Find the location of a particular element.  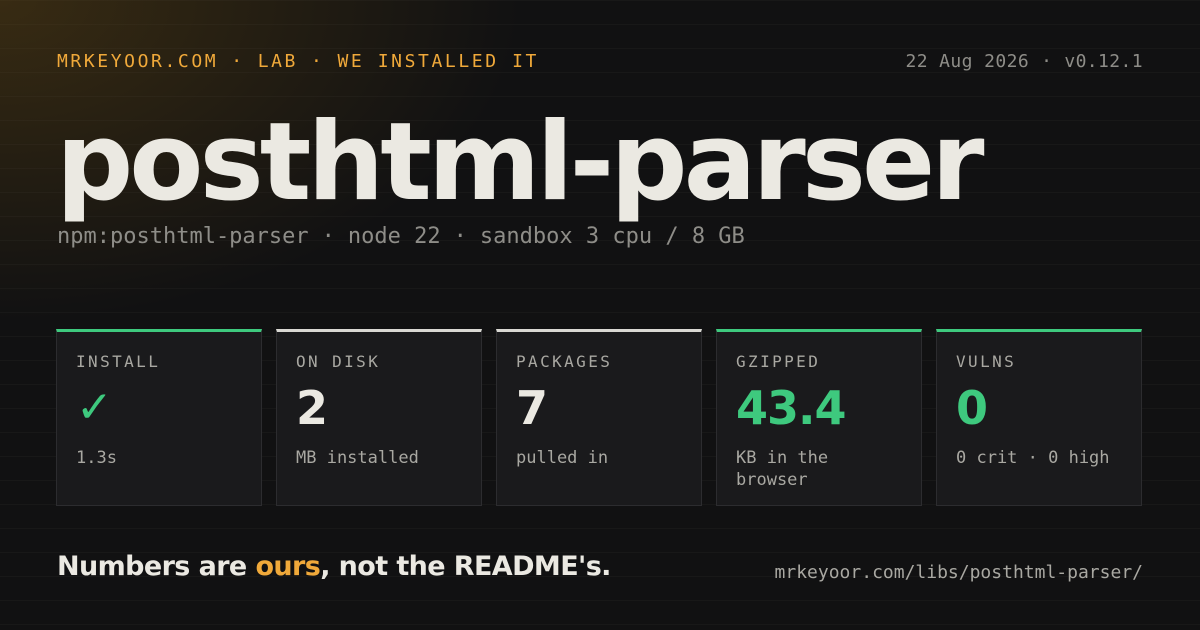

tagline: Numbers are ours, not the README's. is located at coordinates (334, 566).